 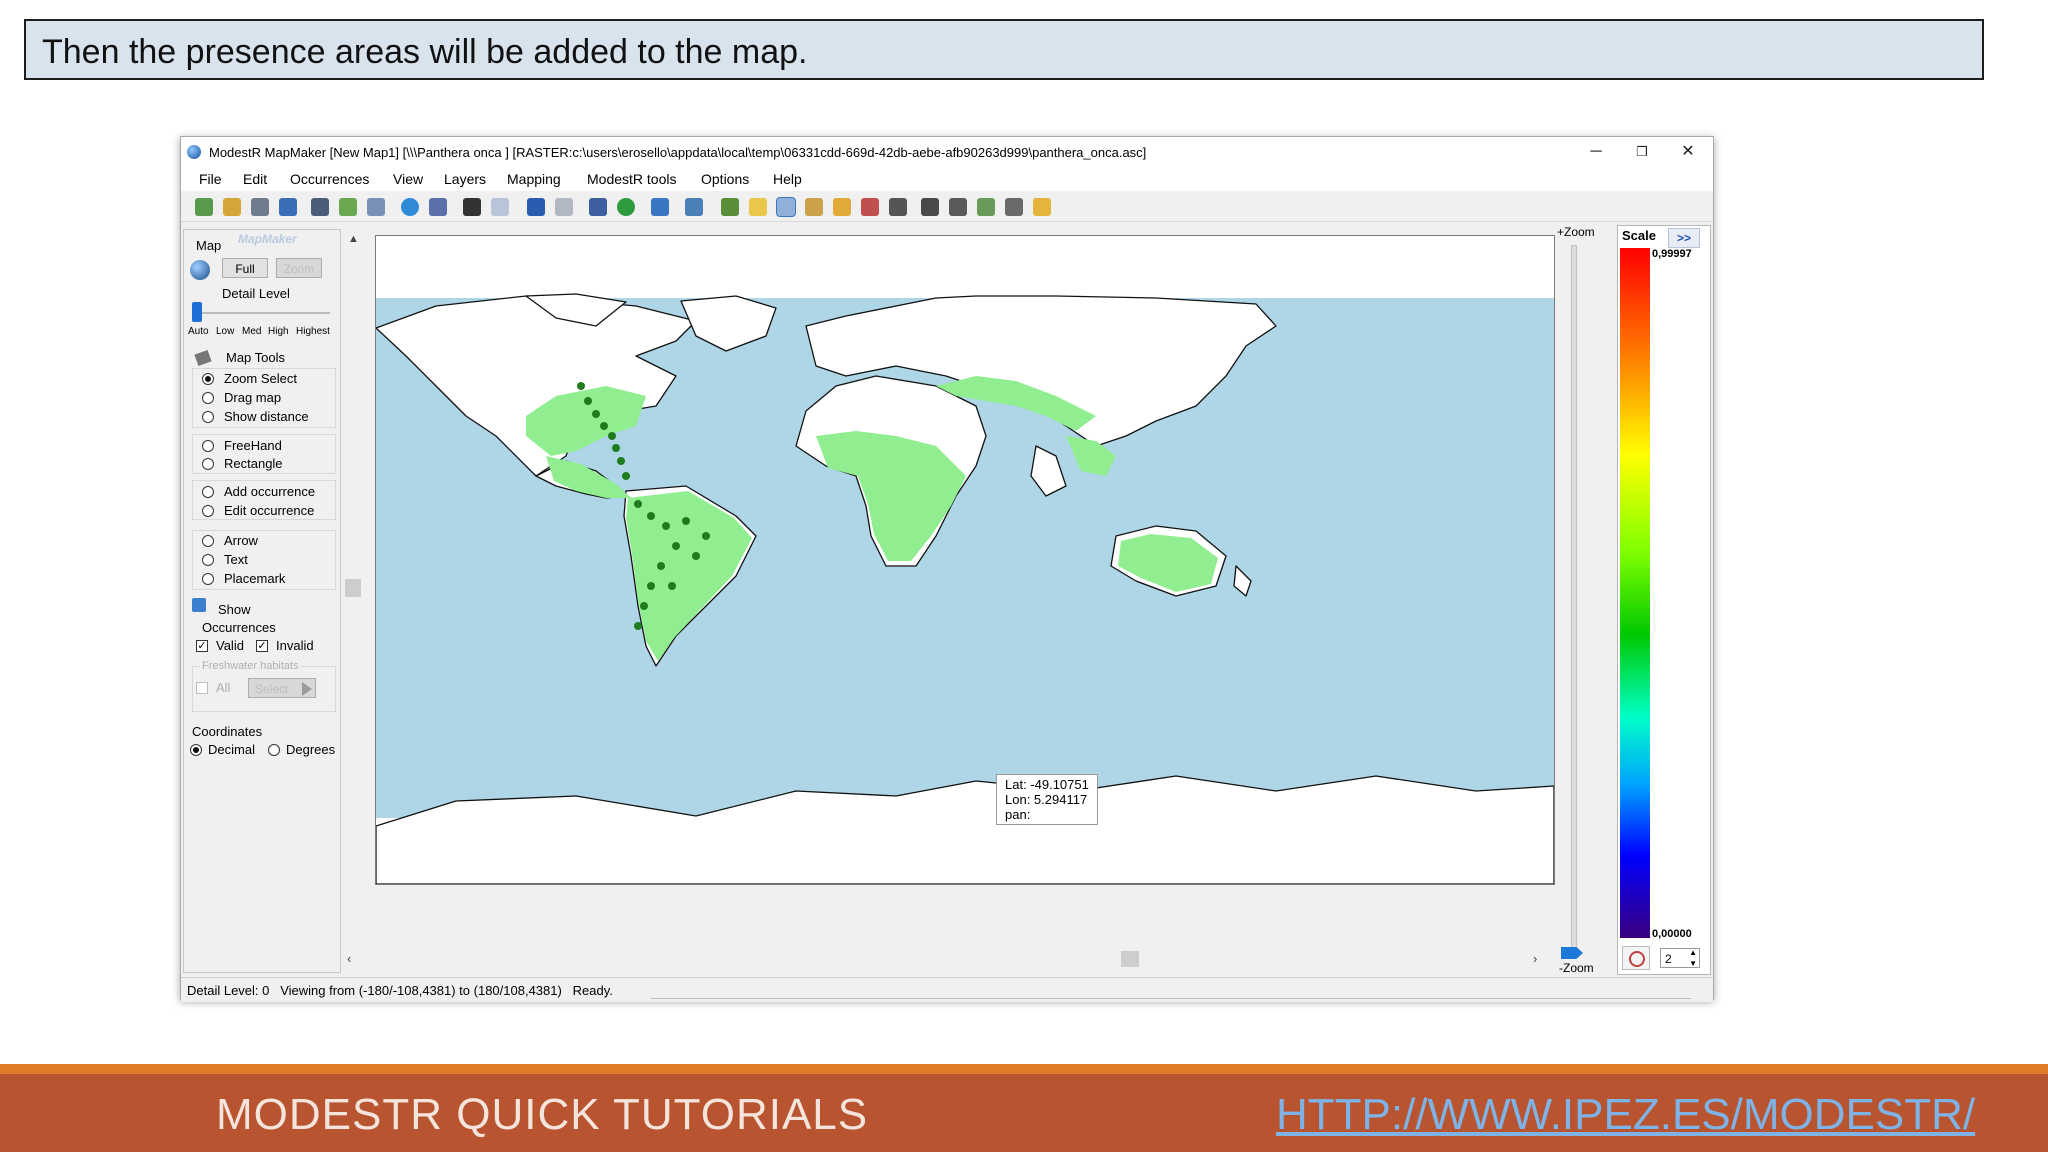 What do you see at coordinates (465, 179) in the screenshot?
I see `menu-layers: Layers` at bounding box center [465, 179].